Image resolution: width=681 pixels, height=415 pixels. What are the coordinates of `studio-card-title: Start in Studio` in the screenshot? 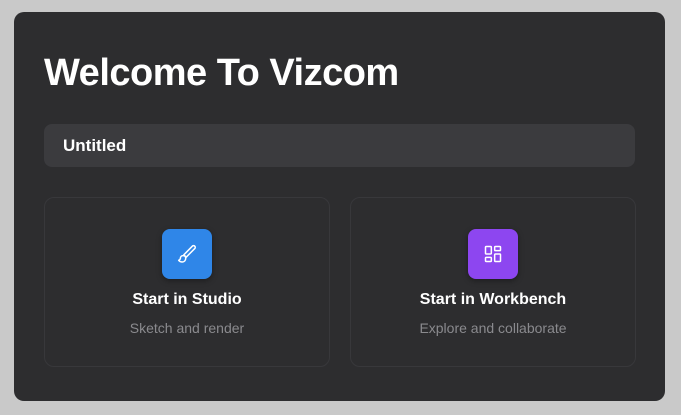 It's located at (187, 299).